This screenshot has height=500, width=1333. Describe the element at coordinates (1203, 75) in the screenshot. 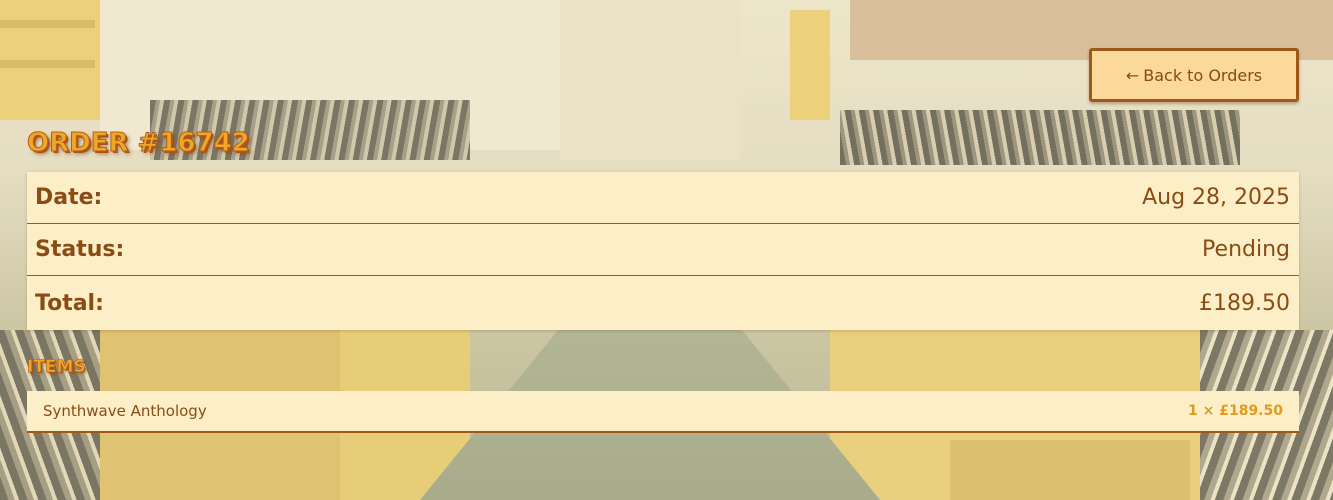

I see `back-to-orders-label: Back to Orders` at that location.